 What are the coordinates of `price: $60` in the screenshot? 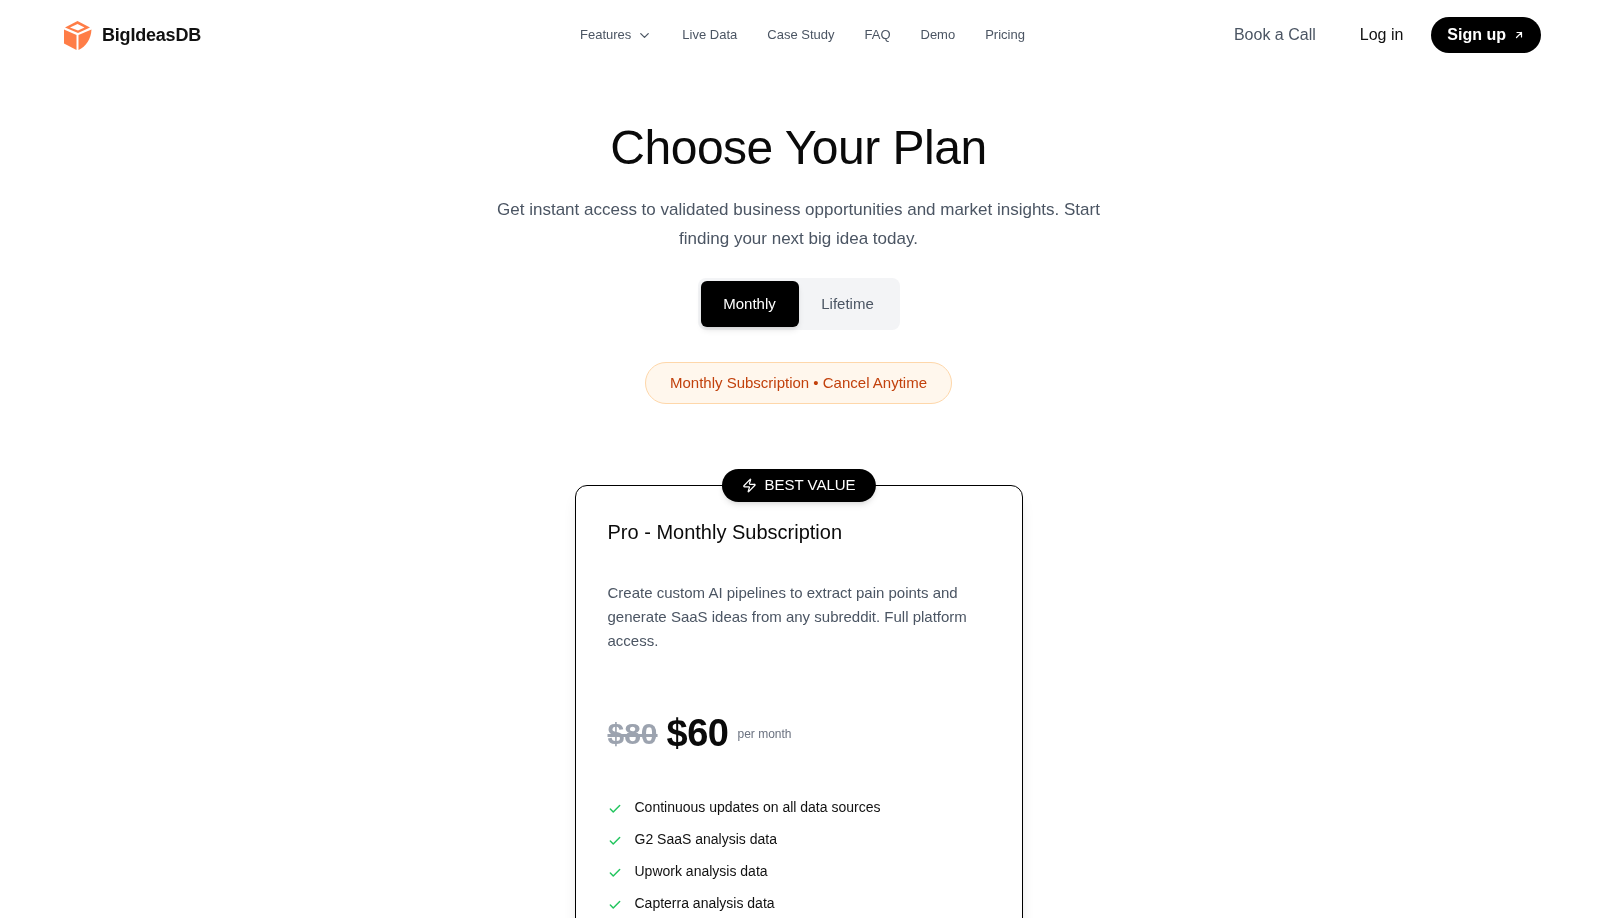 It's located at (697, 733).